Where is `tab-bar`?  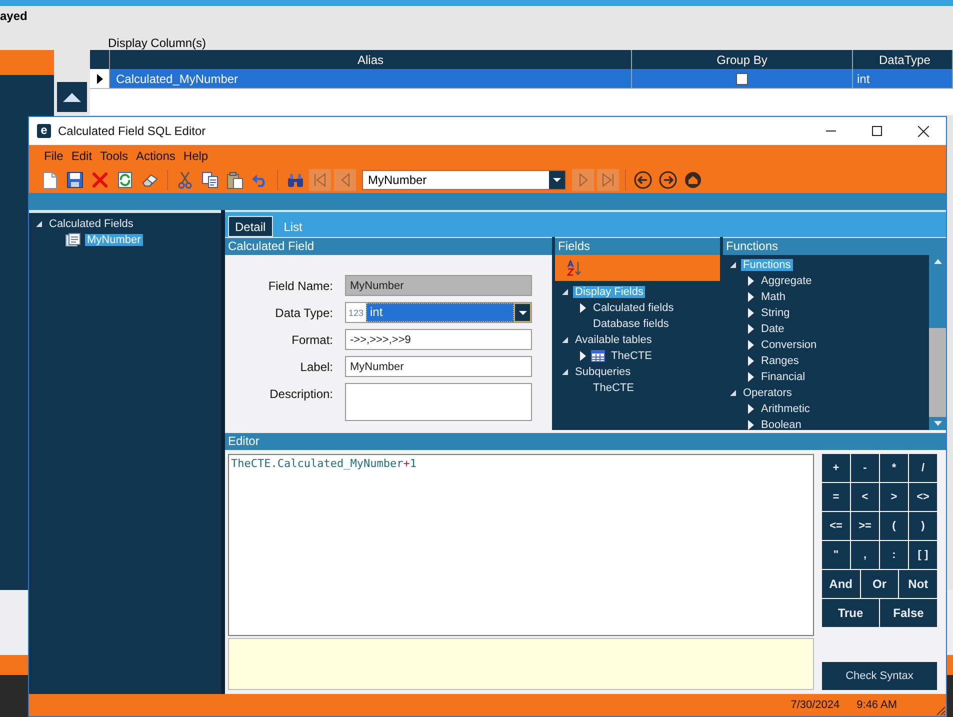 tab-bar is located at coordinates (27, 62).